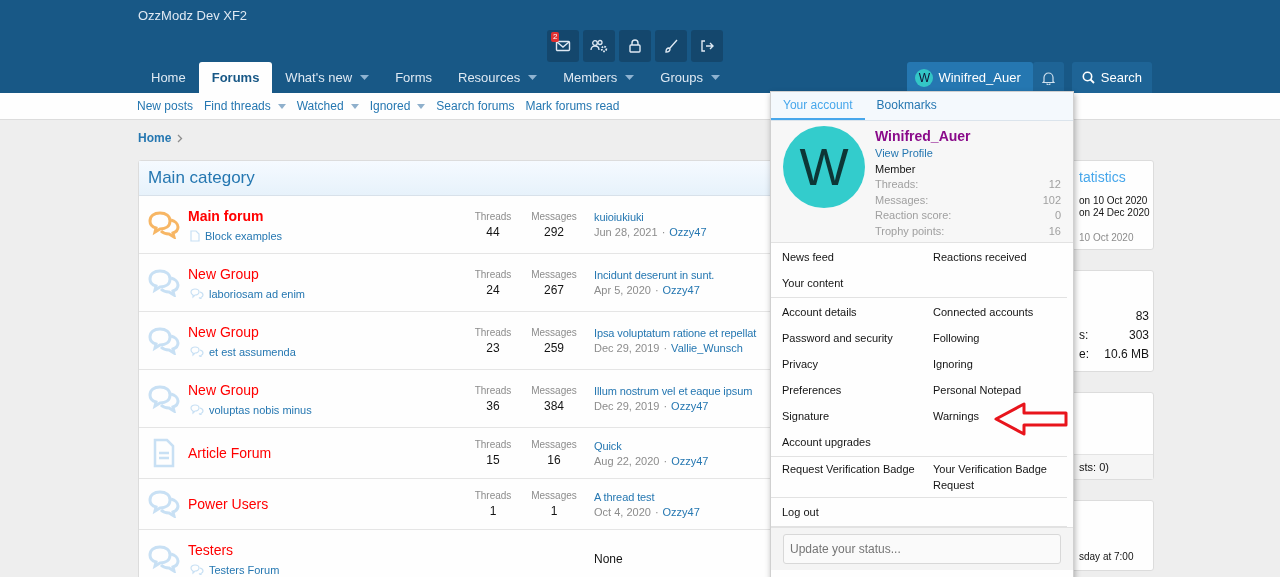 This screenshot has height=577, width=1280. What do you see at coordinates (327, 293) in the screenshot?
I see `subforum-link: laboriosam ad enim` at bounding box center [327, 293].